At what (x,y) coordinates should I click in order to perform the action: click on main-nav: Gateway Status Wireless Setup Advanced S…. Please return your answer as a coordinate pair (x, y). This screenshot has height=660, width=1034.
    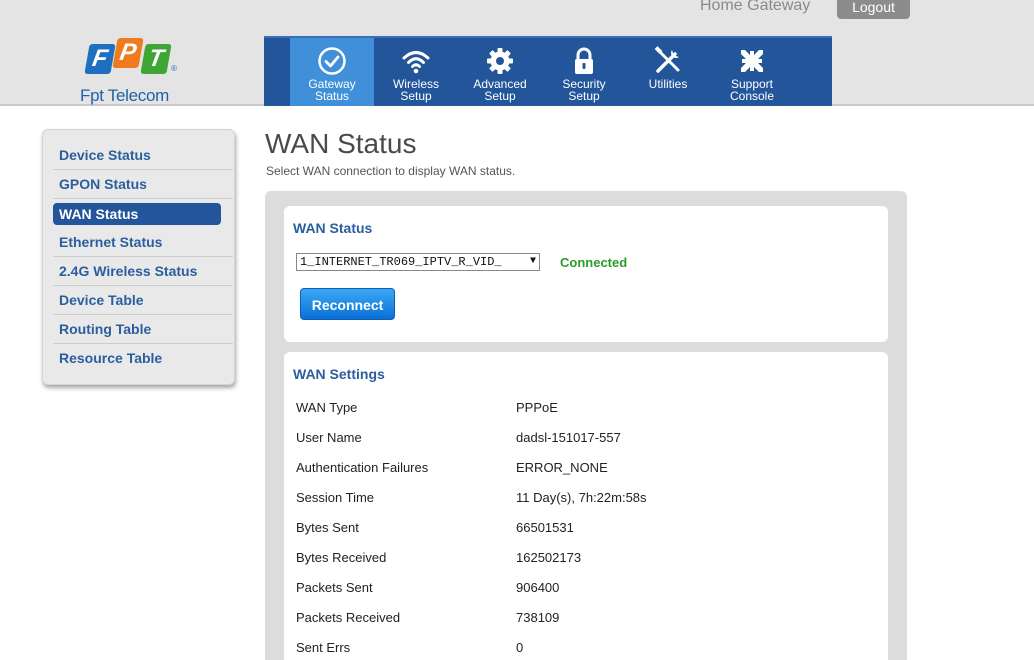
    Looking at the image, I should click on (548, 71).